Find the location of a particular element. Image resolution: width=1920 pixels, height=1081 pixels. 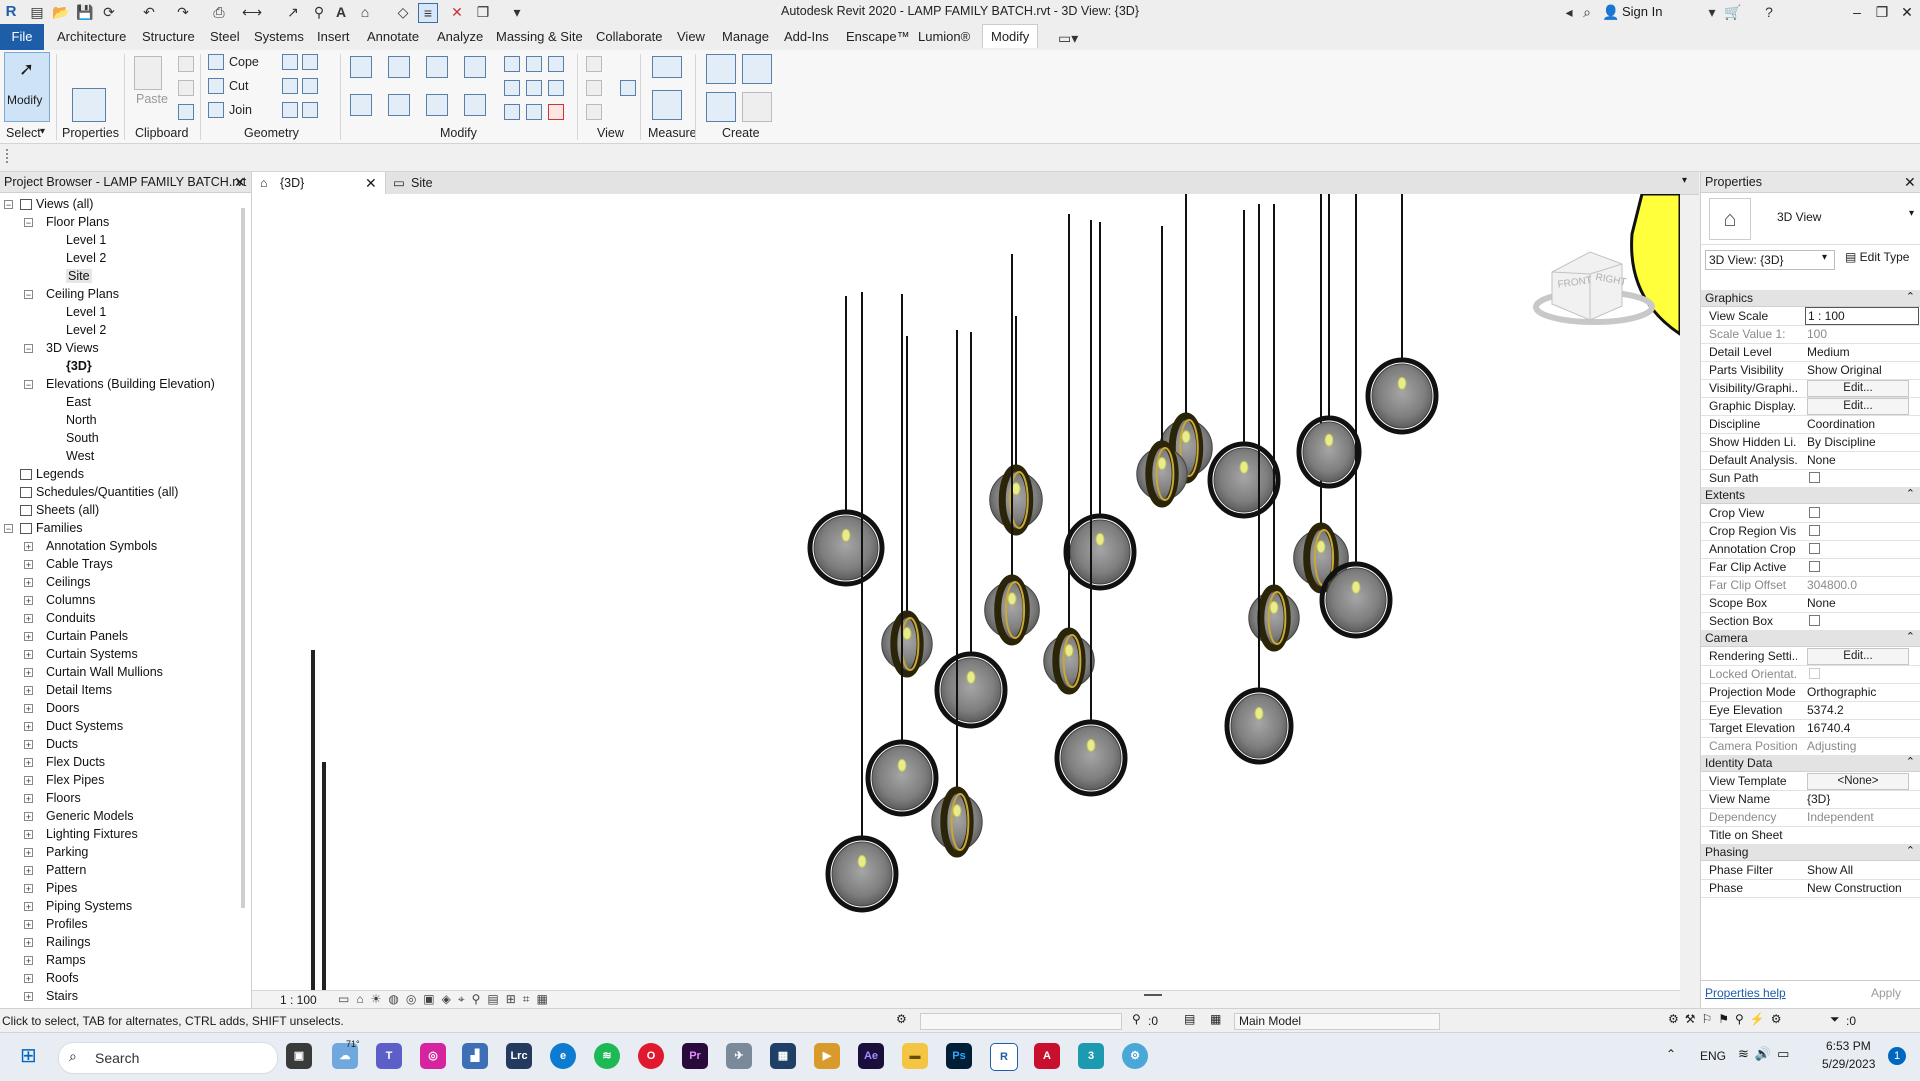

autocad-icon: A is located at coordinates (1047, 1056).